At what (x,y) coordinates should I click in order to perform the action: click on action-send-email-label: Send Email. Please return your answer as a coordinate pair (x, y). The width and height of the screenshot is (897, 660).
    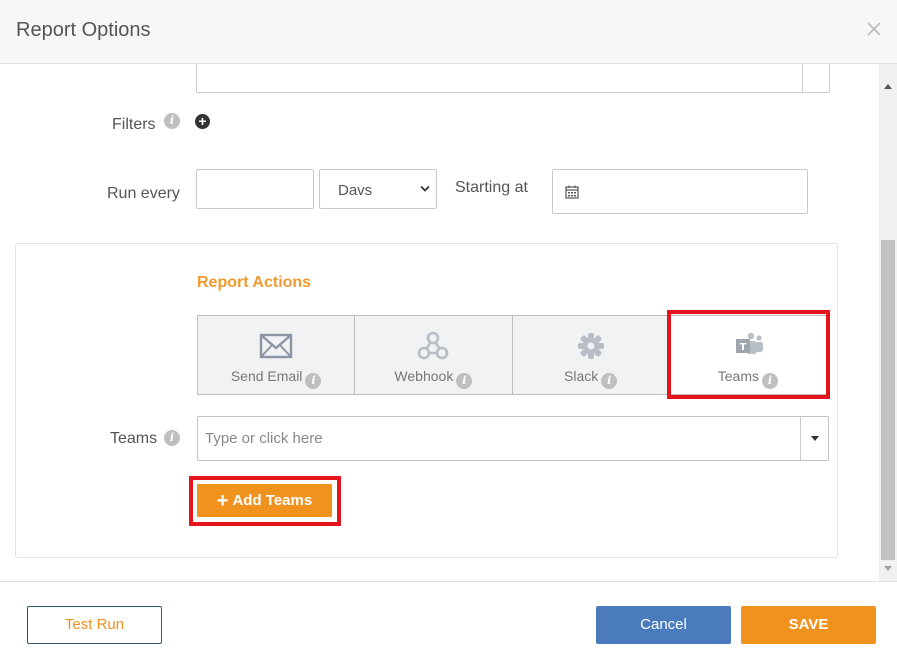
    Looking at the image, I should click on (266, 376).